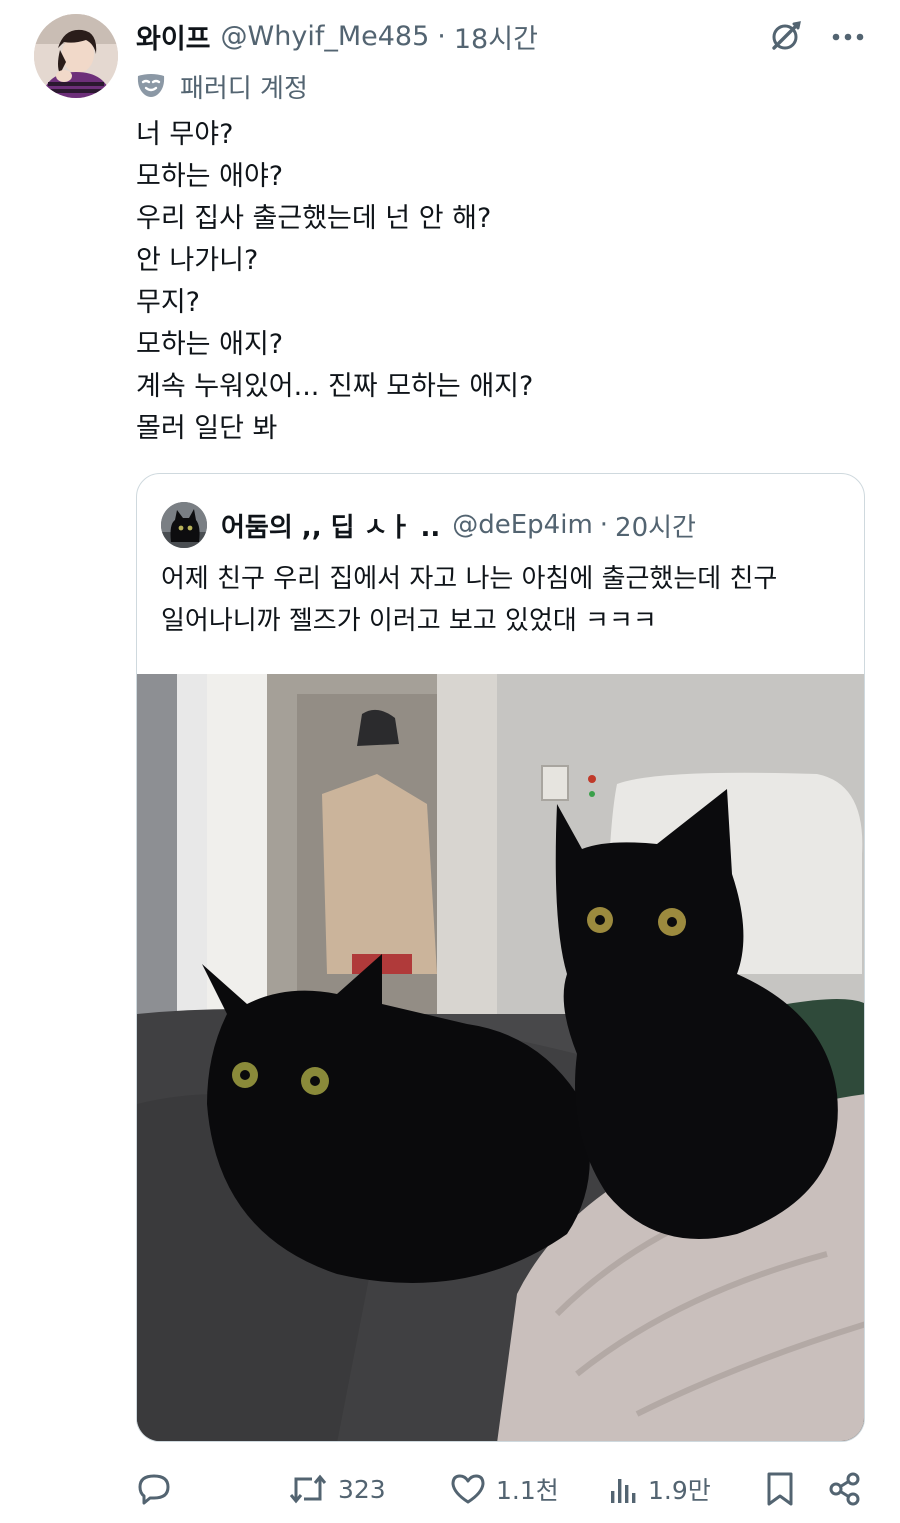  I want to click on reply-icon, so click(154, 1489).